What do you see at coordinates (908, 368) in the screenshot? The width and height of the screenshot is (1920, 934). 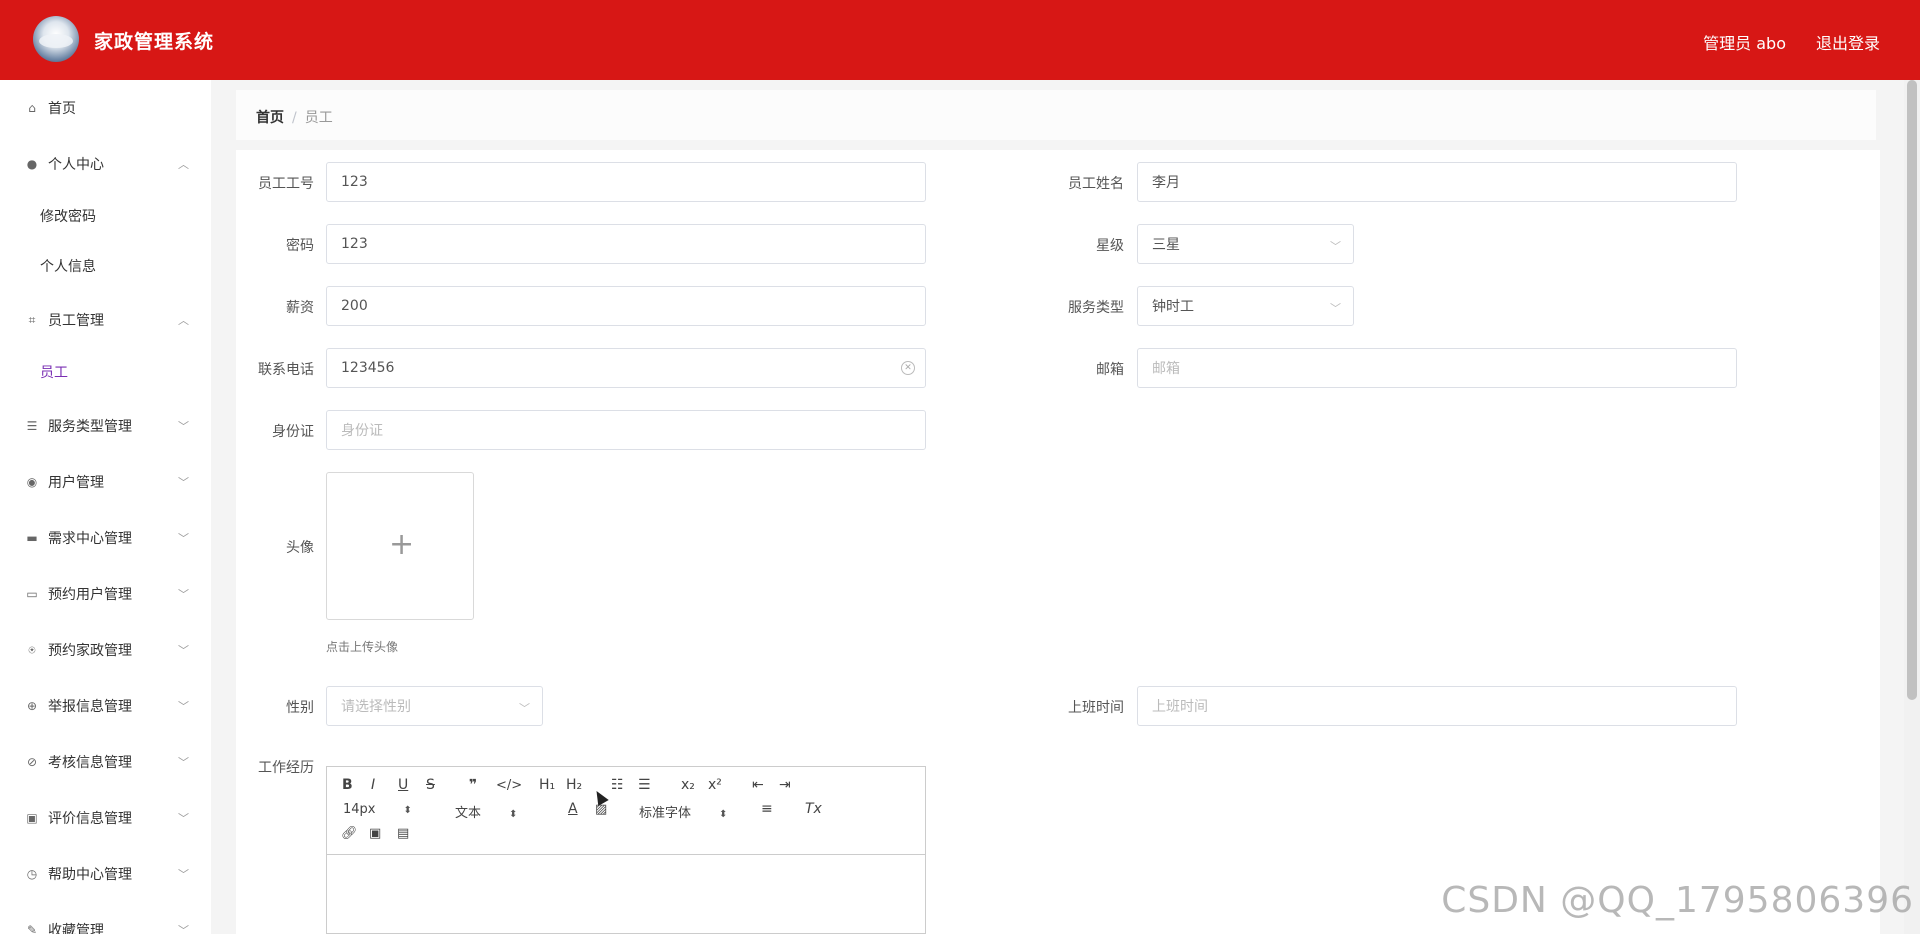 I see `clear-icon: ✕` at bounding box center [908, 368].